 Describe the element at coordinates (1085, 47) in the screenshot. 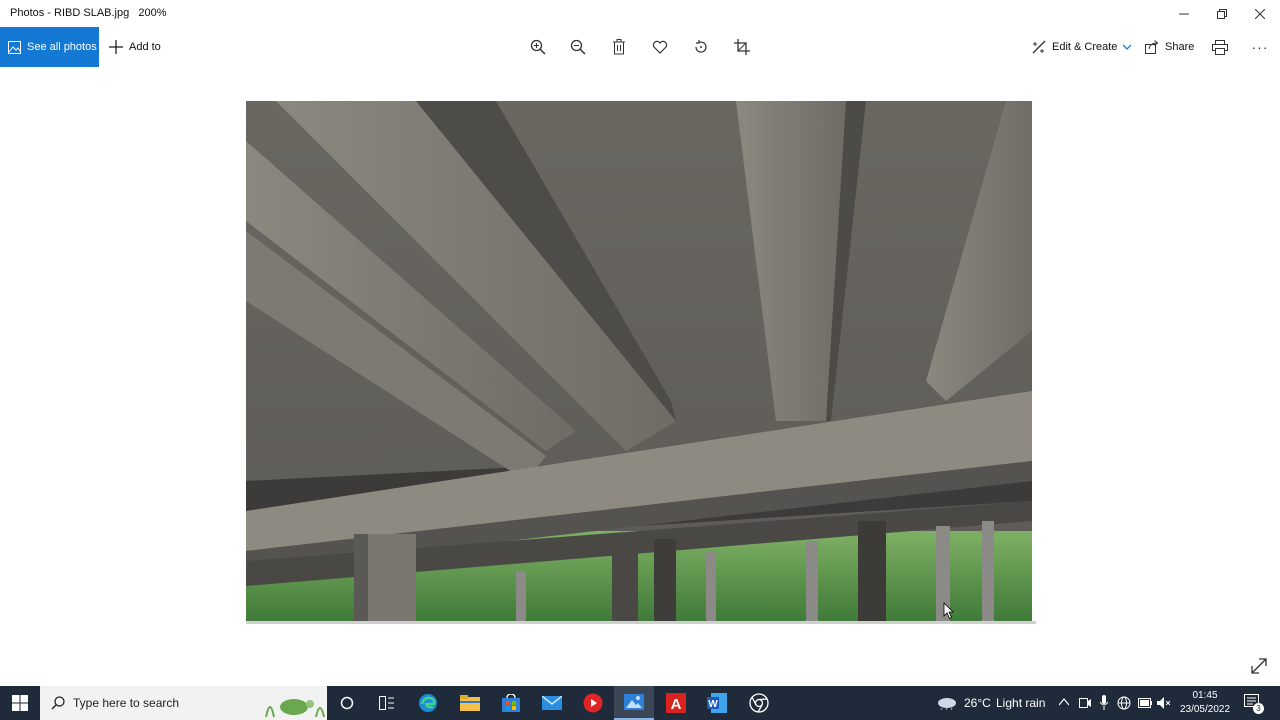

I see `edit-create-label: Edit & Create` at that location.